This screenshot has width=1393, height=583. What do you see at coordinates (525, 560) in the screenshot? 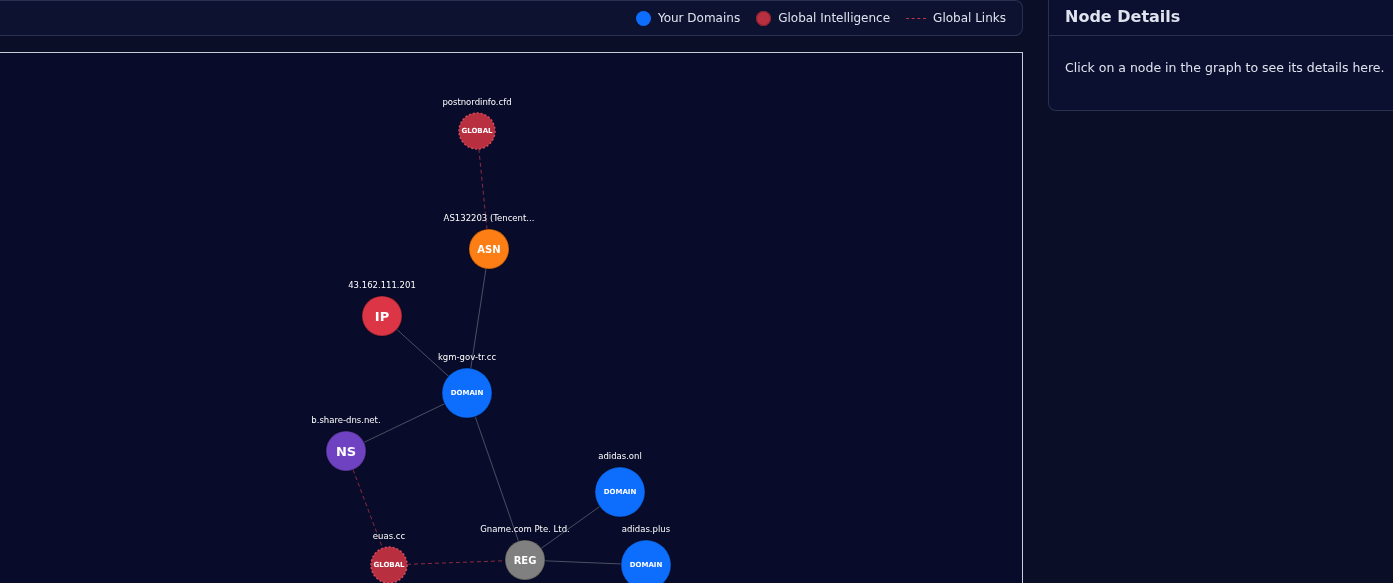
I see `node-type-label: REG` at bounding box center [525, 560].